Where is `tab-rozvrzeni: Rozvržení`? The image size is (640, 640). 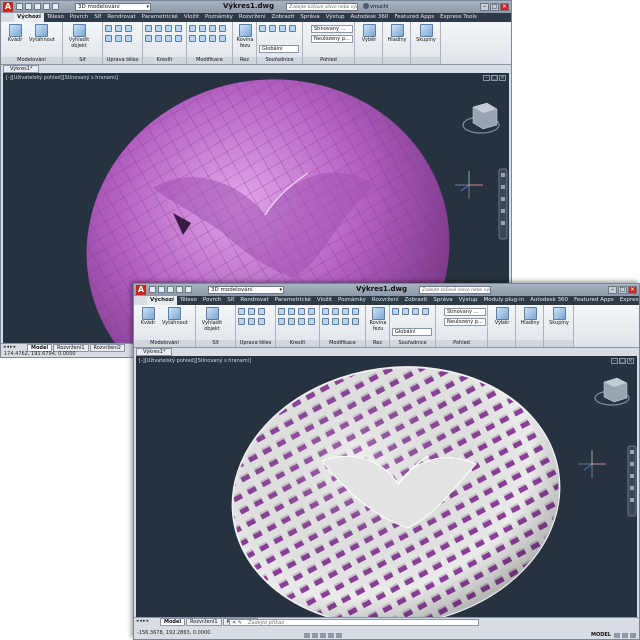
tab-rozvrzeni: Rozvržení is located at coordinates (385, 300).